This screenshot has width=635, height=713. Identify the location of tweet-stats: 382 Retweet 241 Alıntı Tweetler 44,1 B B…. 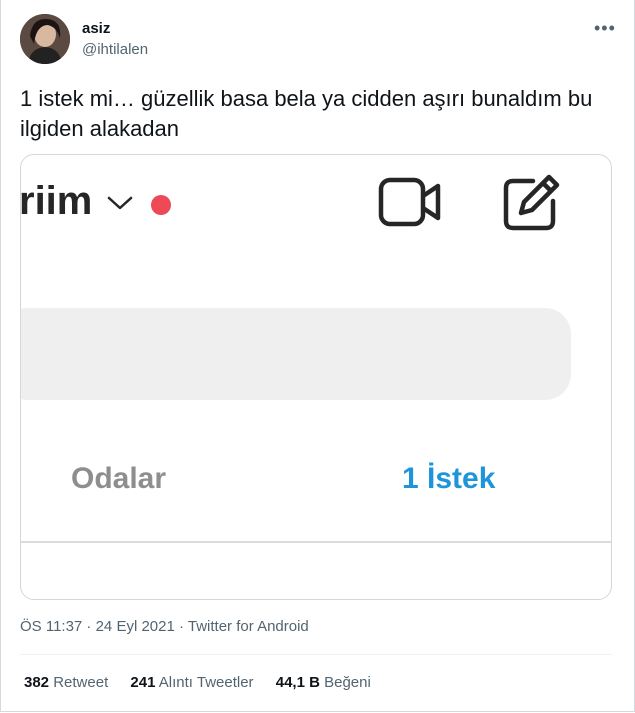
(206, 682).